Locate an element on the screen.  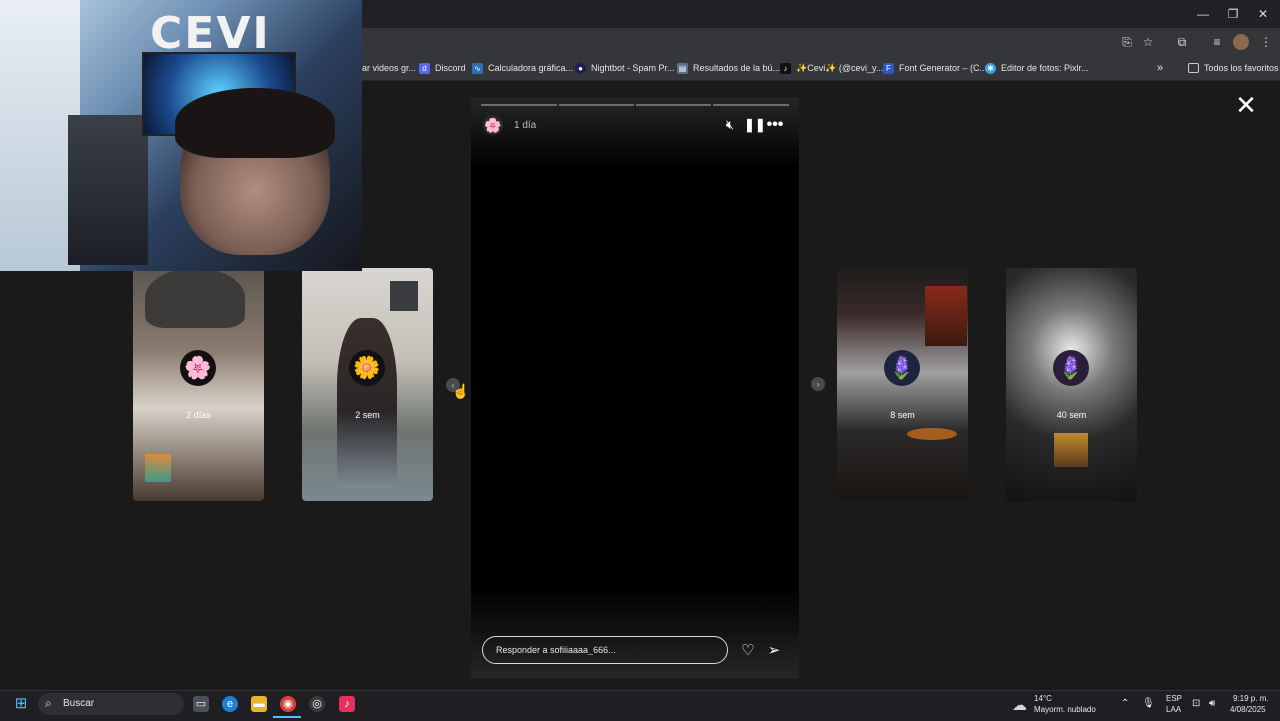
close-window-button: ✕ is located at coordinates (1263, 14).